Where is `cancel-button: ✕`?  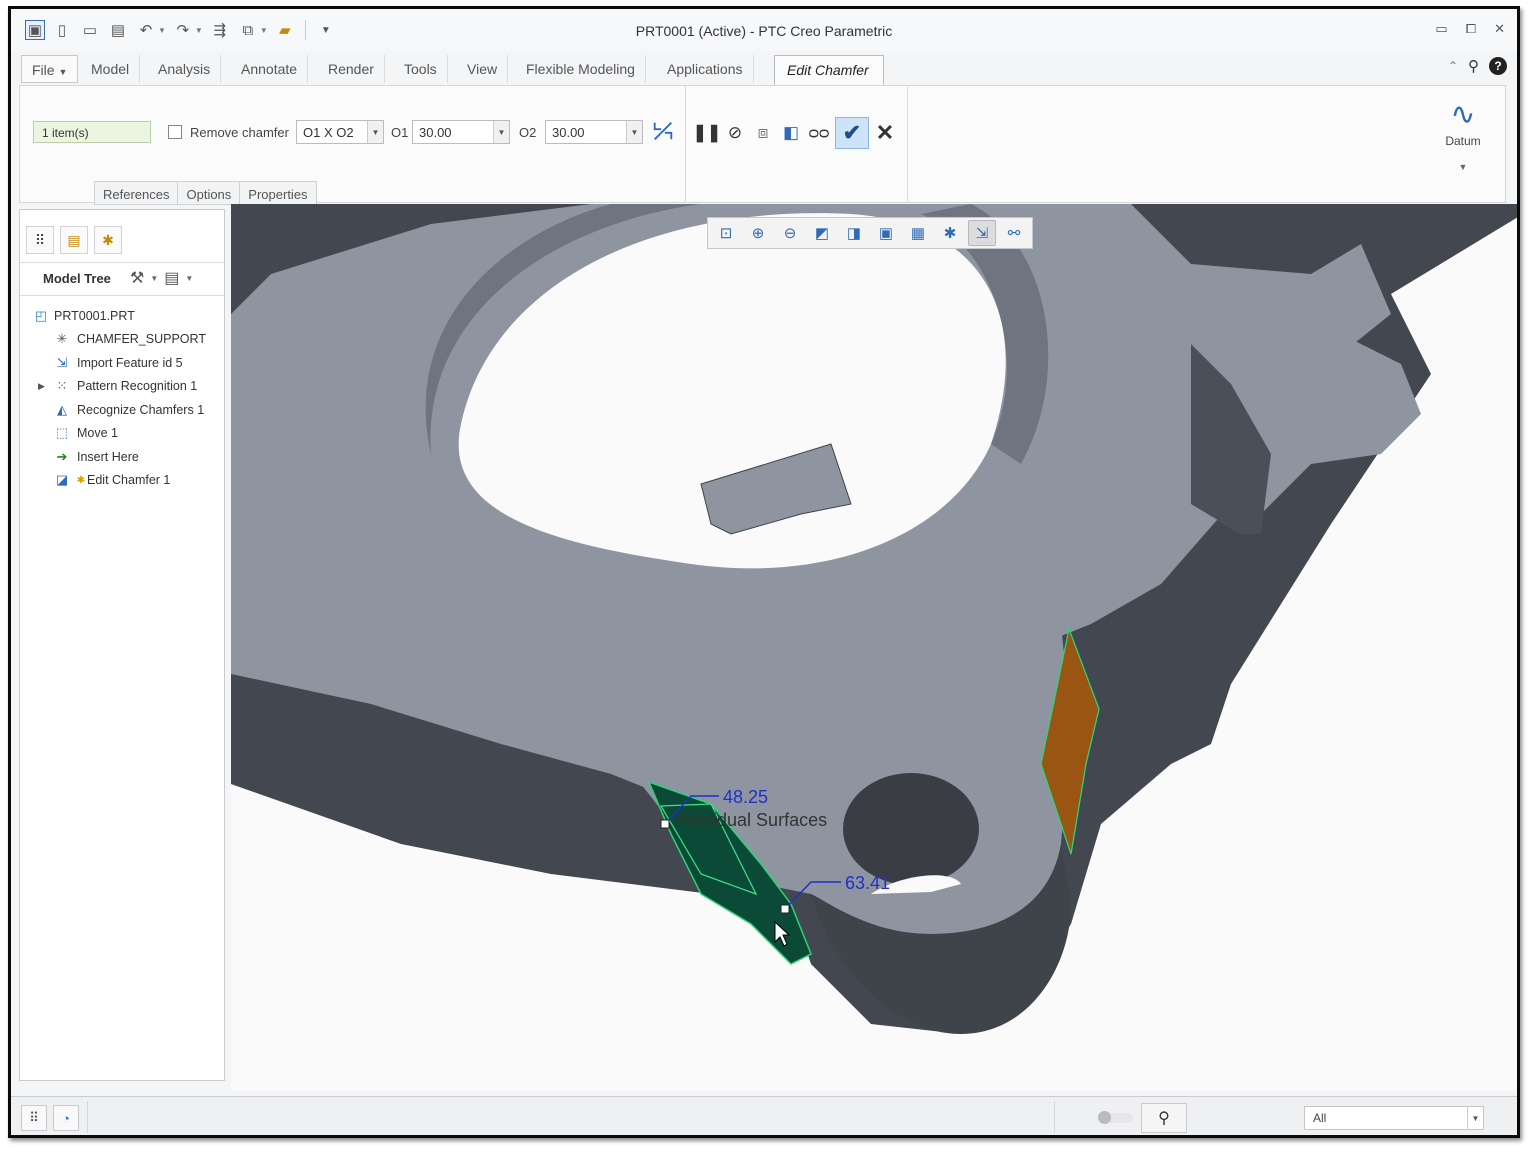
cancel-button: ✕ is located at coordinates (885, 133).